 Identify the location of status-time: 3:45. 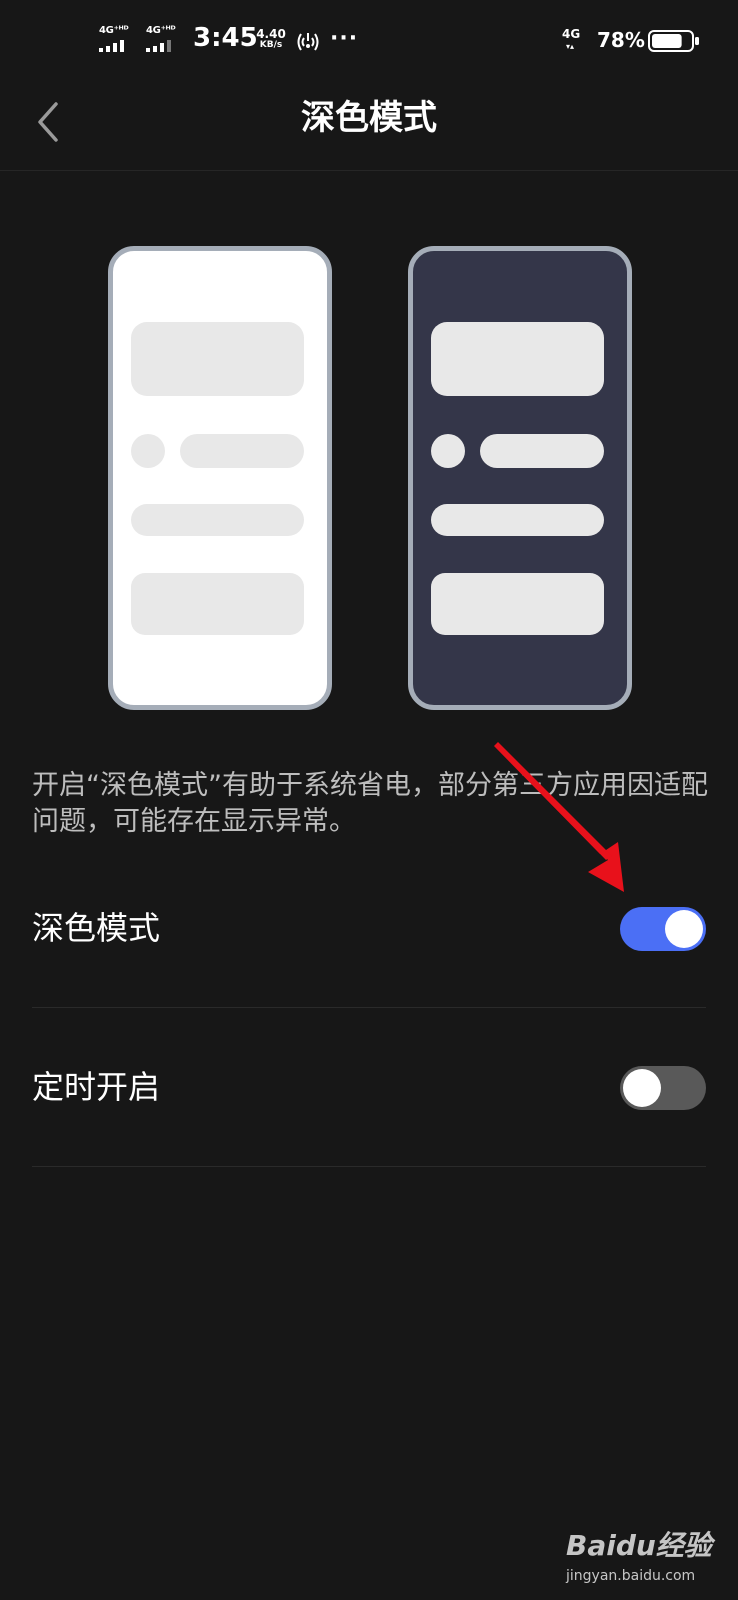
(225, 38).